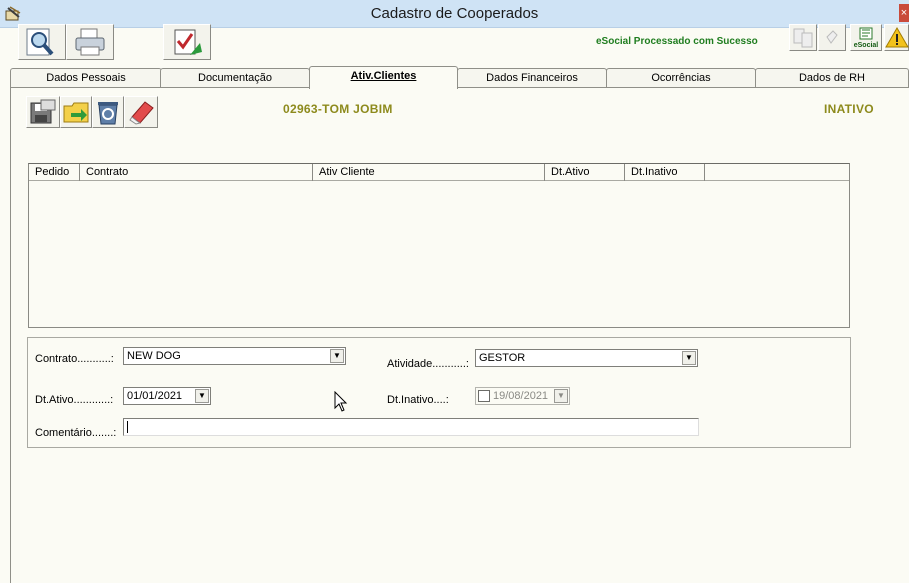  Describe the element at coordinates (411, 427) in the screenshot. I see `comentario-input` at that location.